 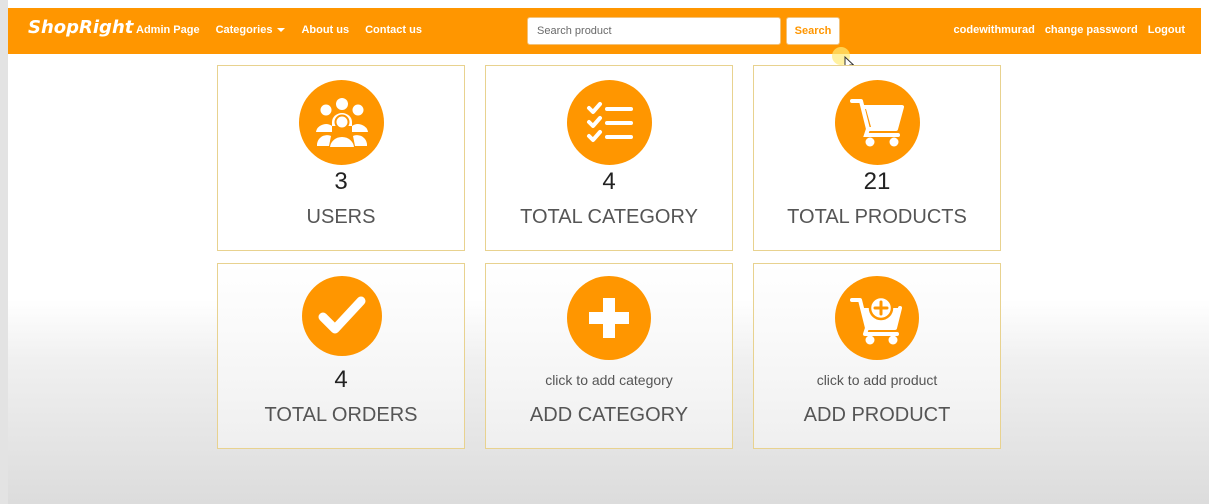 What do you see at coordinates (609, 181) in the screenshot?
I see `category-count: 4` at bounding box center [609, 181].